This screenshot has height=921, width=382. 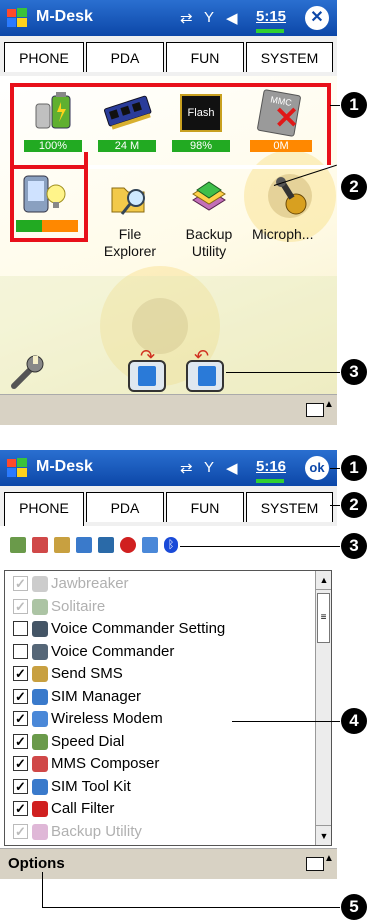 I want to click on list-item: ✓ MMS Composer, so click(x=163, y=764).